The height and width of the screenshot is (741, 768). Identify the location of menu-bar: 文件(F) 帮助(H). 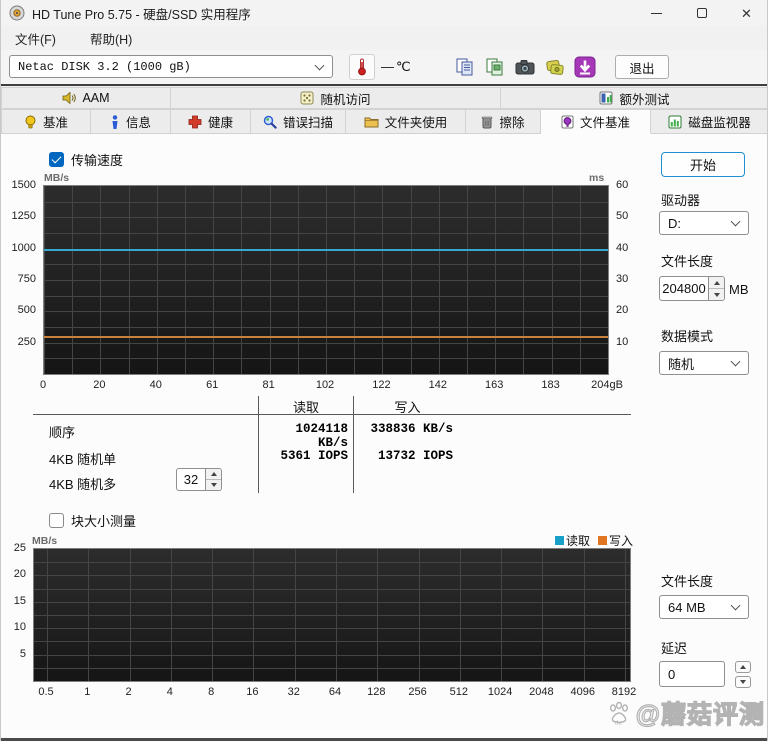
(384, 38).